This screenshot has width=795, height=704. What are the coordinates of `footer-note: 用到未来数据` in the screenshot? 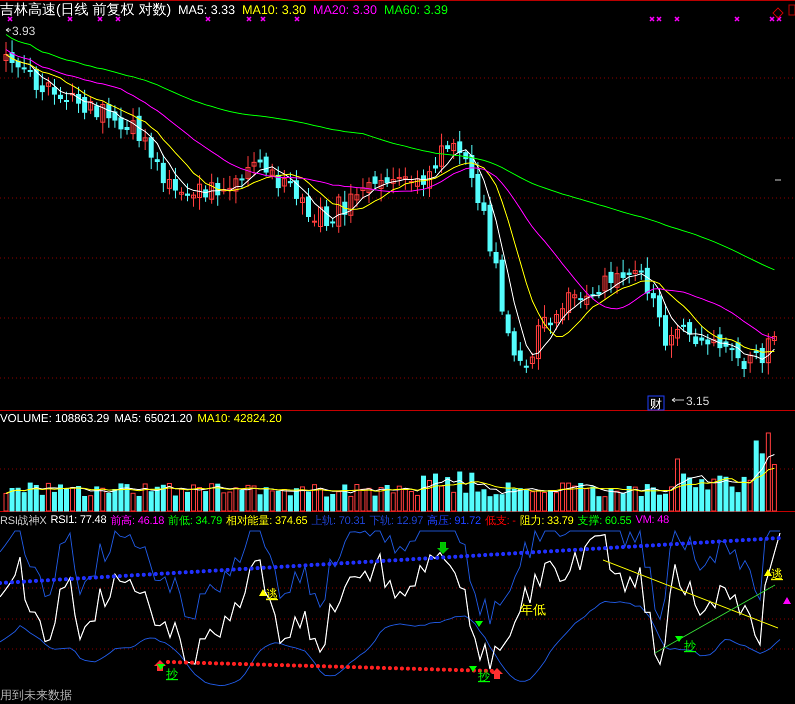 It's located at (36, 695).